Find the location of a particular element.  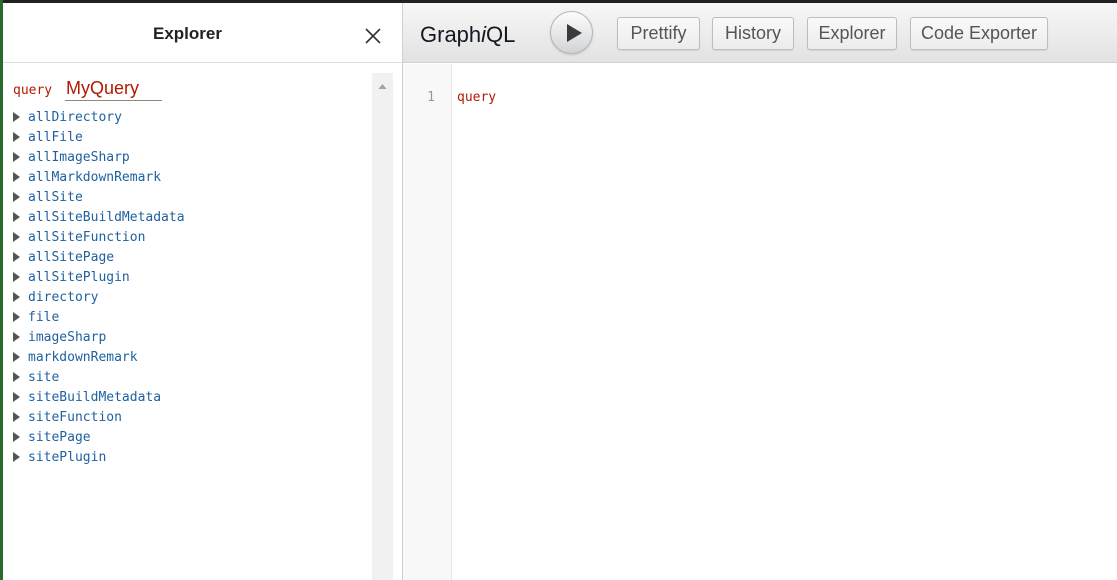

title-prefix: Graph is located at coordinates (451, 34).